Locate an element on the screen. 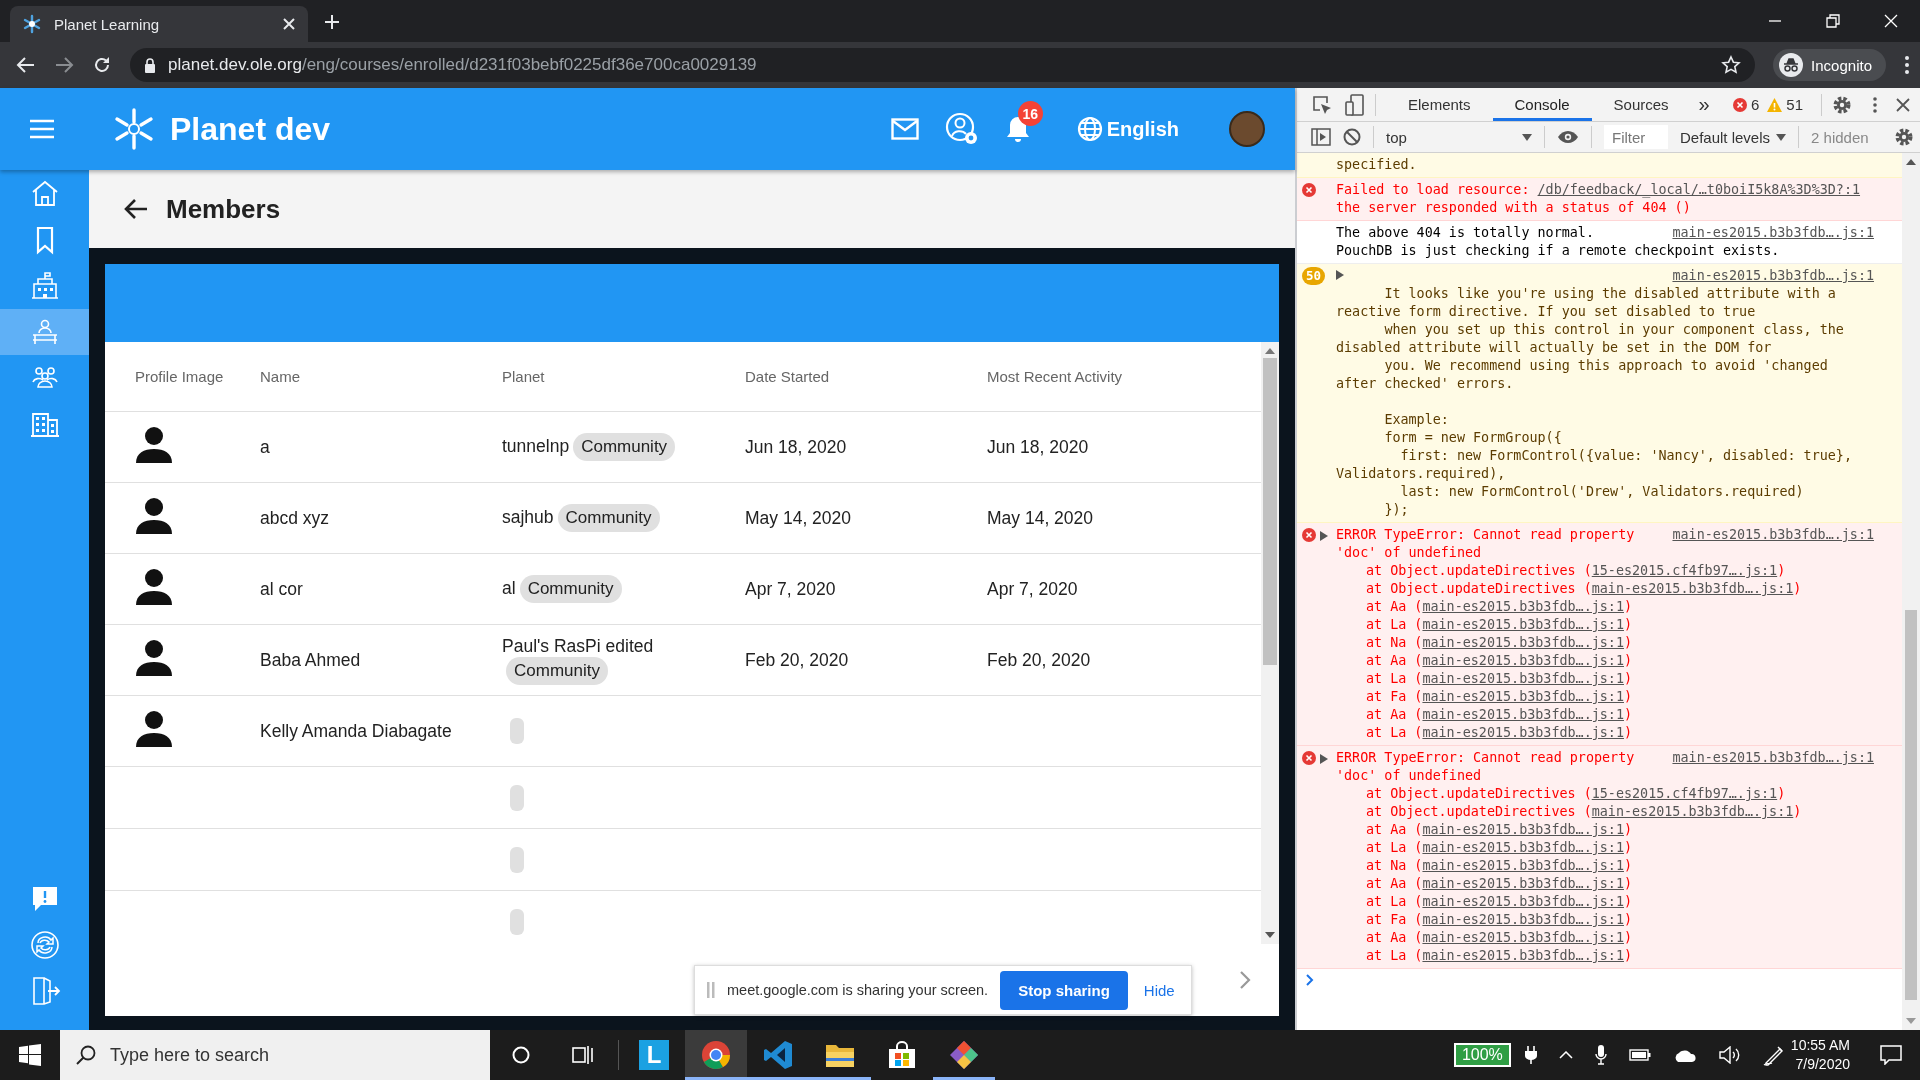 The image size is (1920, 1080). restore-icon is located at coordinates (1833, 21).